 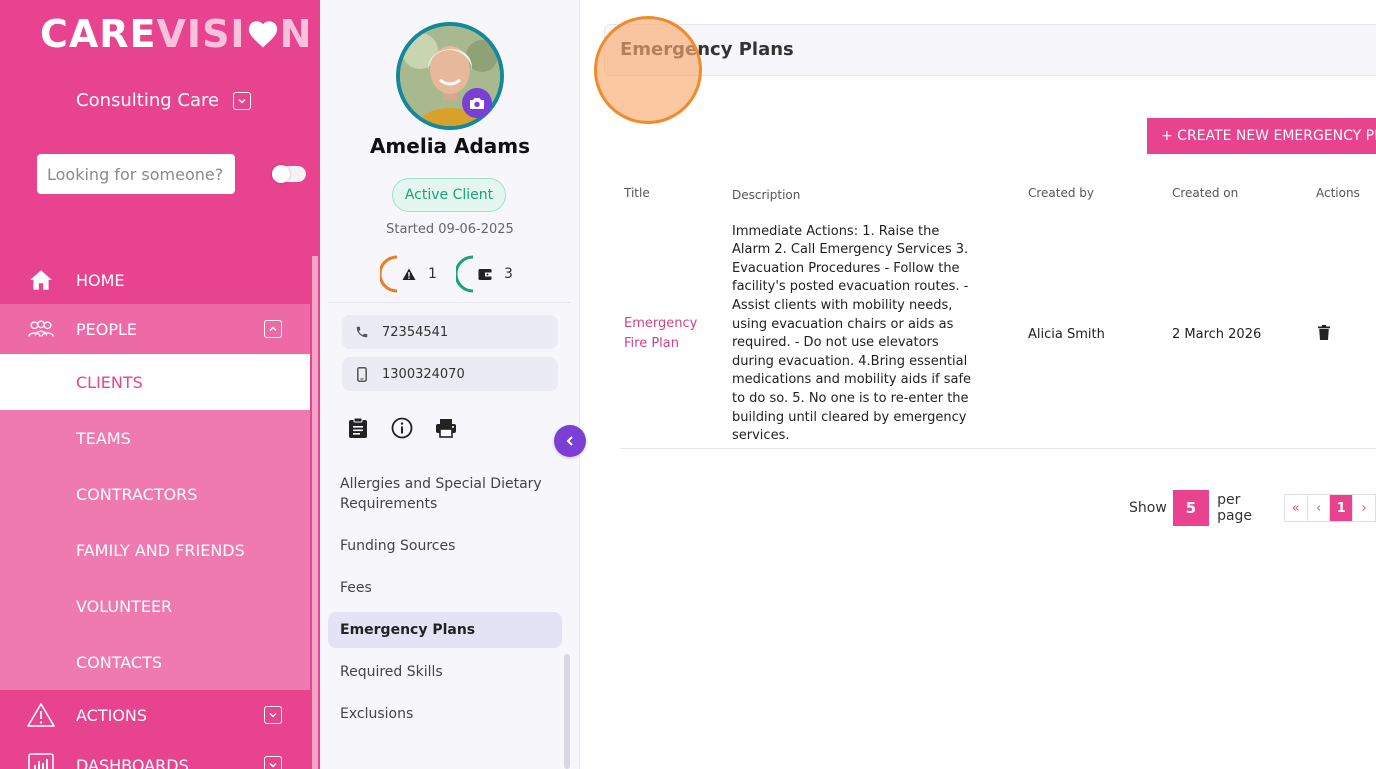 What do you see at coordinates (661, 334) in the screenshot?
I see `plan-title-link: Emergency Fire Plan` at bounding box center [661, 334].